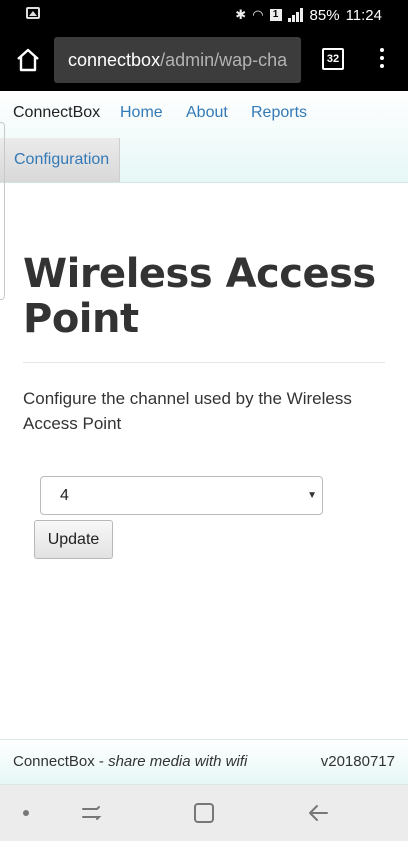  I want to click on page-title: Wireless Access Point, so click(199, 296).